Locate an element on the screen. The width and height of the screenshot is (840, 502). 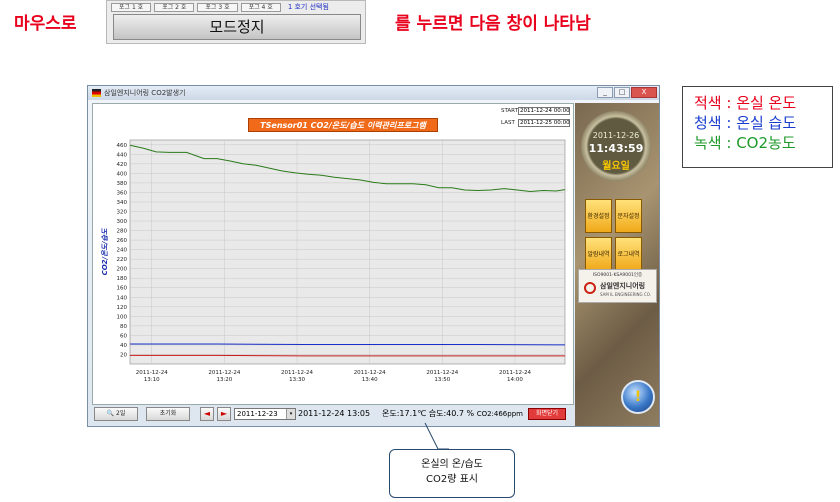
callout-line-2: CO2량 표시 is located at coordinates (452, 479).